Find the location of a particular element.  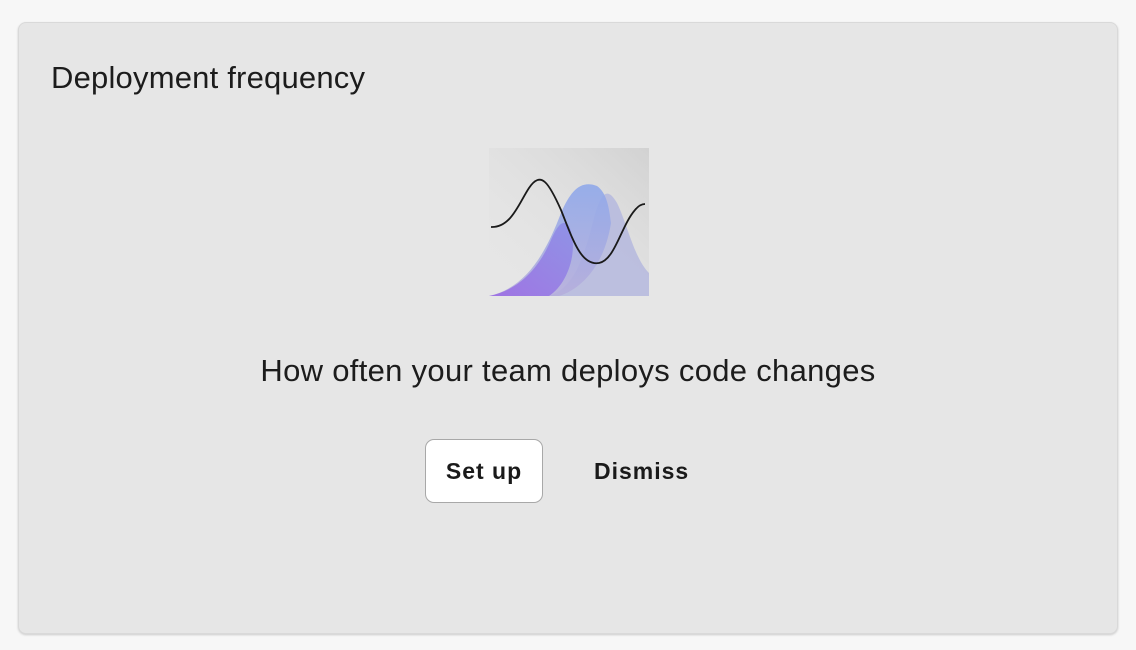

card-title: Deployment frequency is located at coordinates (208, 77).